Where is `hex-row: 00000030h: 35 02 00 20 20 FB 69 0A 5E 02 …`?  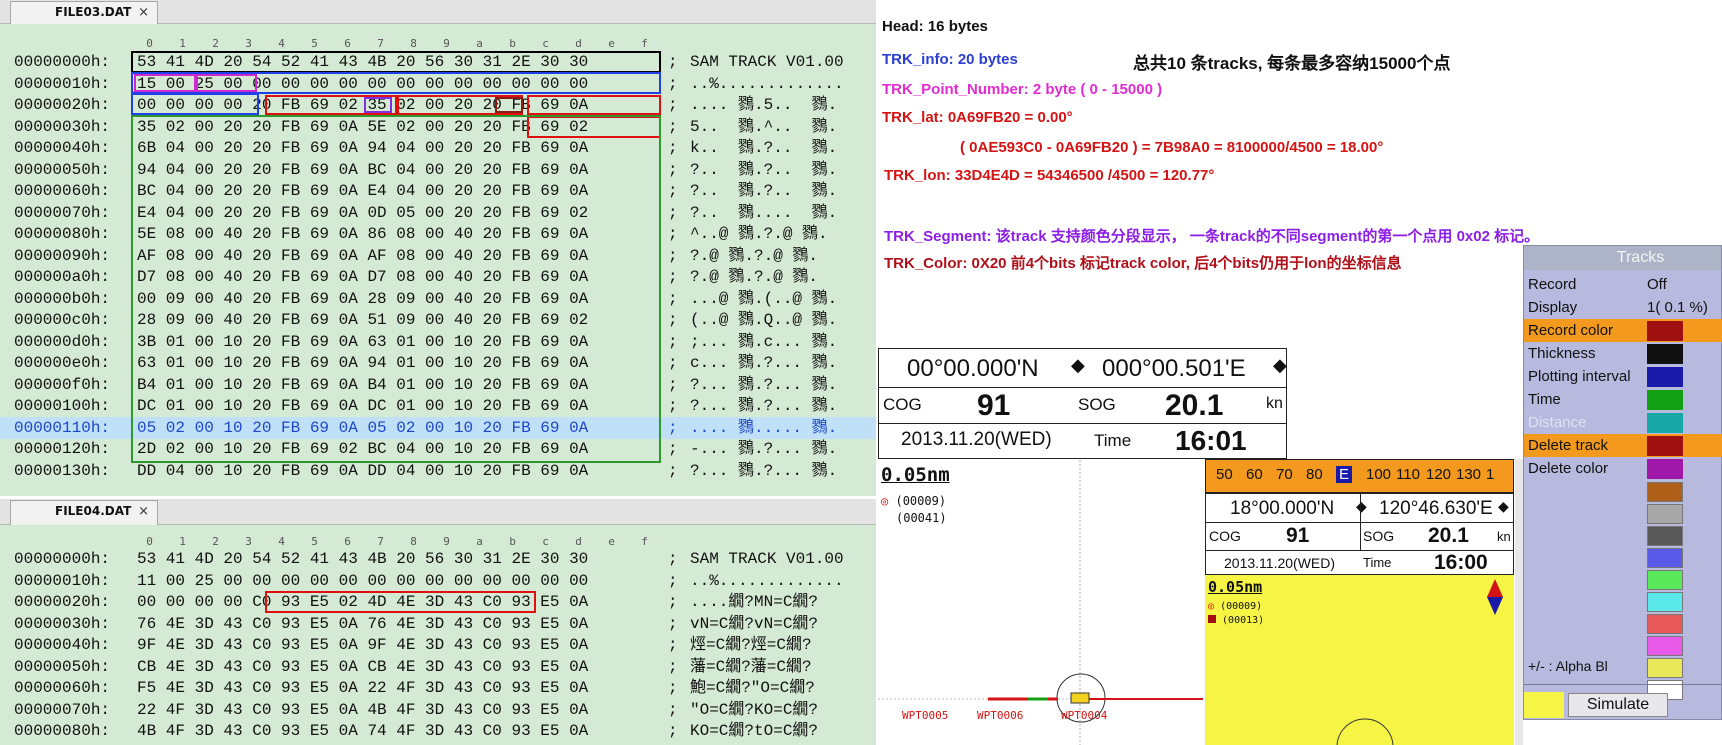 hex-row: 00000030h: 35 02 00 20 20 FB 69 0A 5E 02 … is located at coordinates (438, 127).